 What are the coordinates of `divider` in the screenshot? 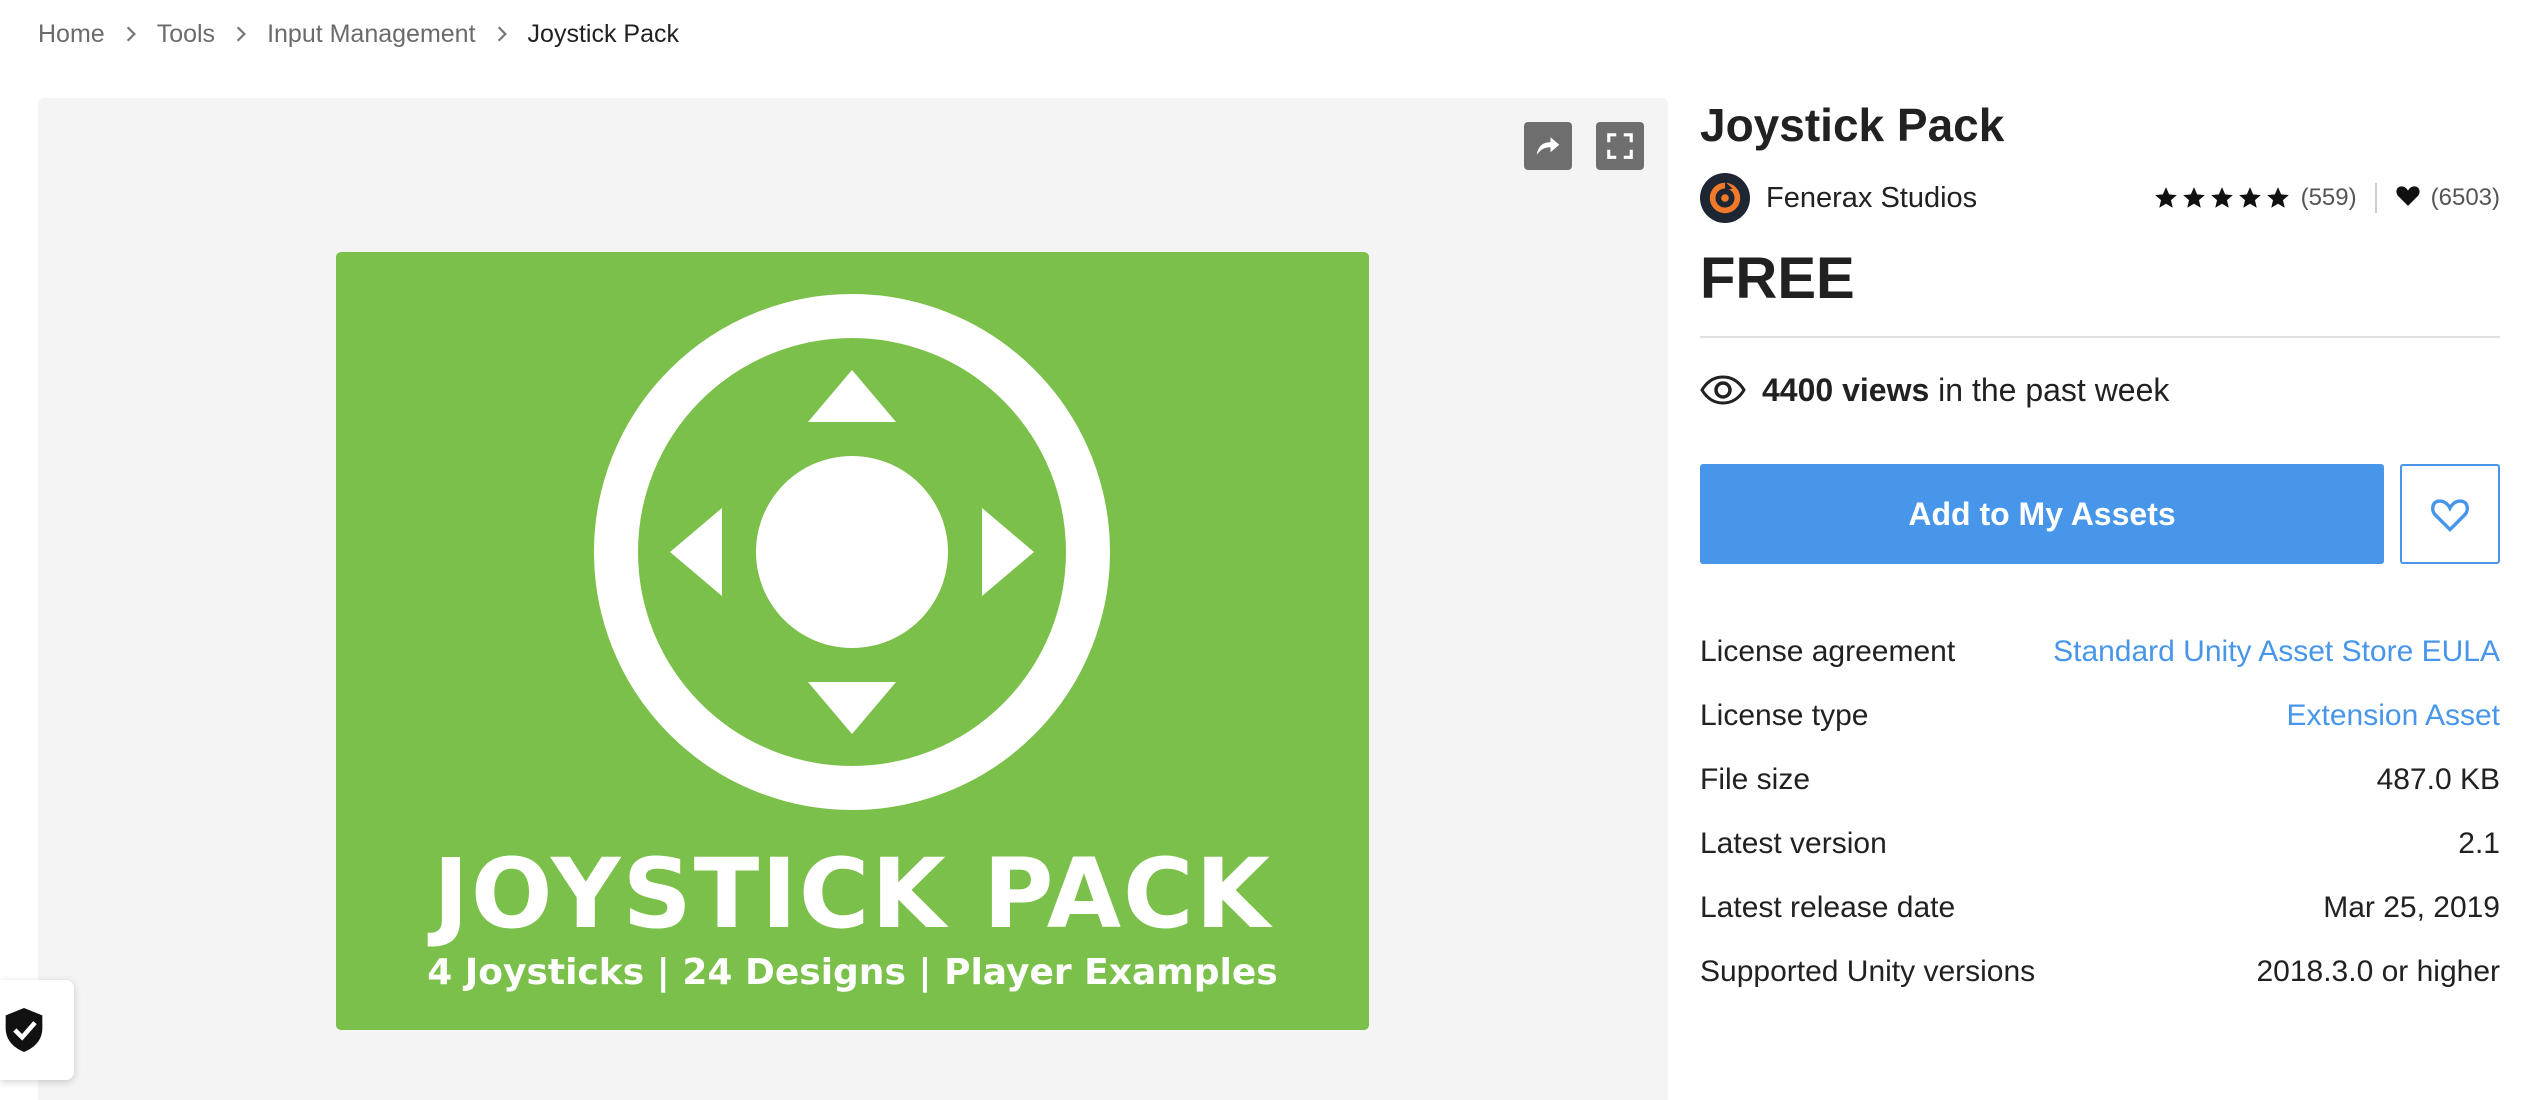 It's located at (2100, 337).